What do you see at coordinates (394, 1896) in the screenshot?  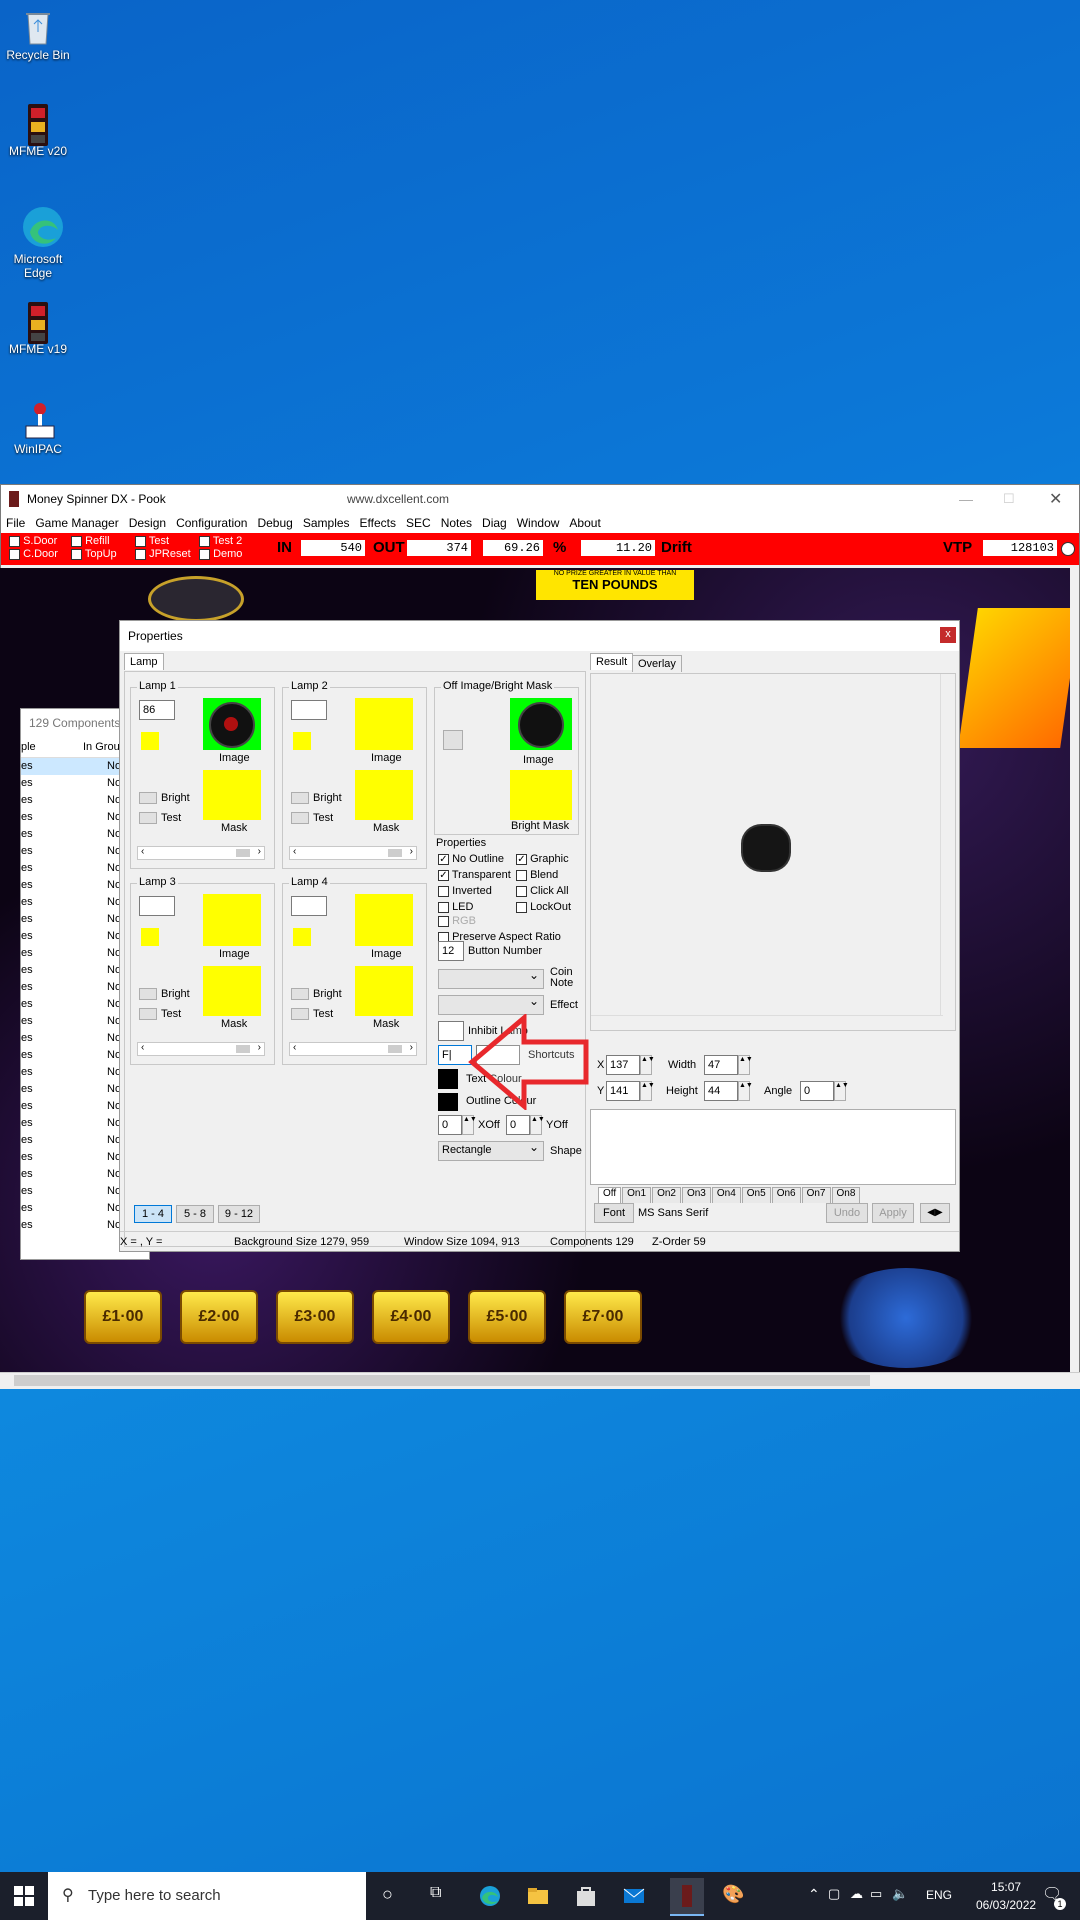 I see `cortana-icon: ○` at bounding box center [394, 1896].